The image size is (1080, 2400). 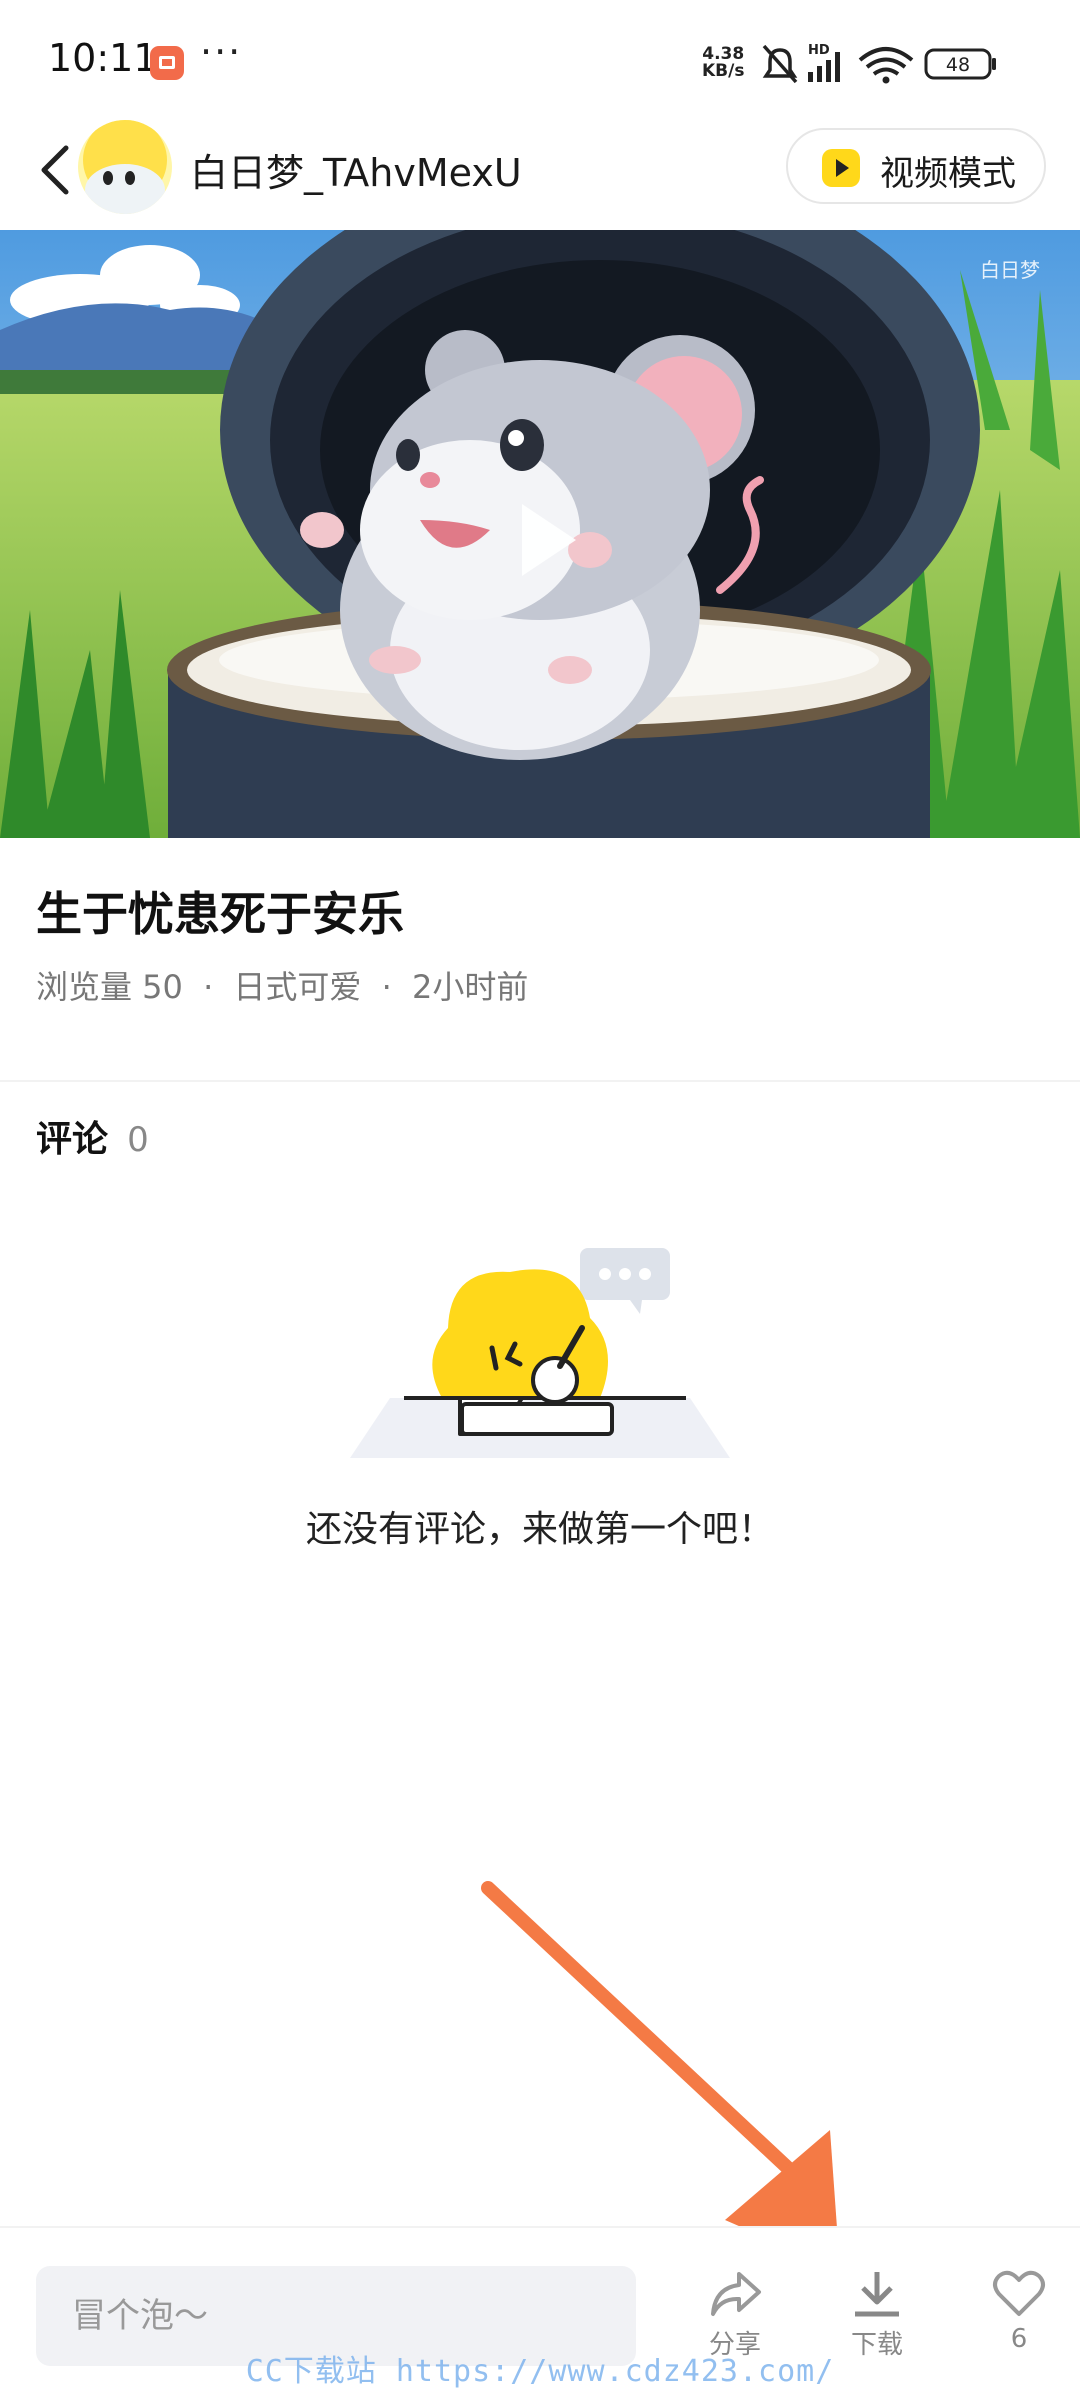 I want to click on media-watermark: 白日梦, so click(x=1010, y=270).